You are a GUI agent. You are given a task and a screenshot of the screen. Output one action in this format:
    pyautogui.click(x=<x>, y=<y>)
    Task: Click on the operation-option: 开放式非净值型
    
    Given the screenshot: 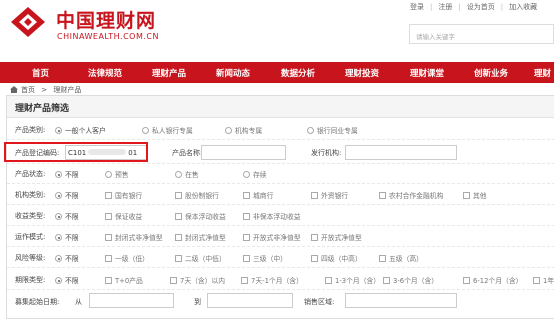 What is the action you would take?
    pyautogui.click(x=272, y=237)
    